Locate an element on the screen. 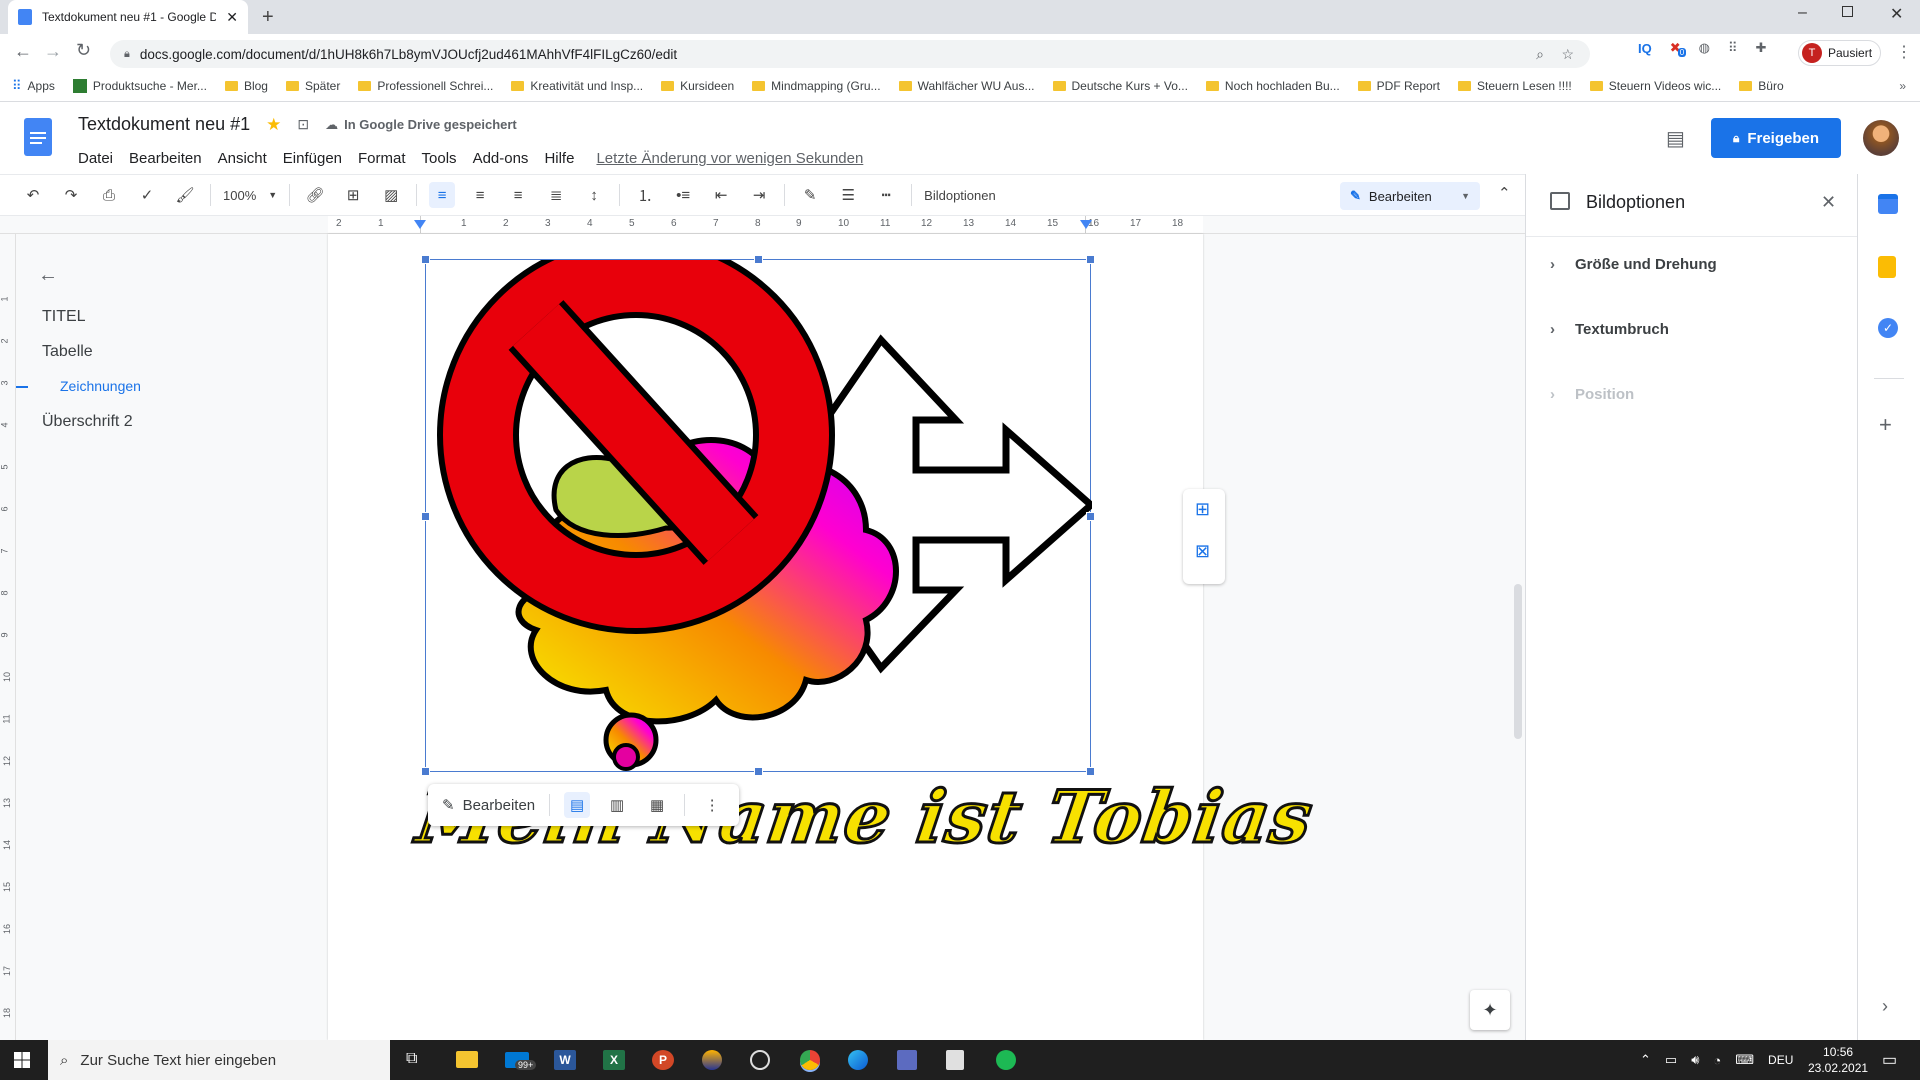 The width and height of the screenshot is (1920, 1080). menu-einfuegen: Einfügen is located at coordinates (312, 158).